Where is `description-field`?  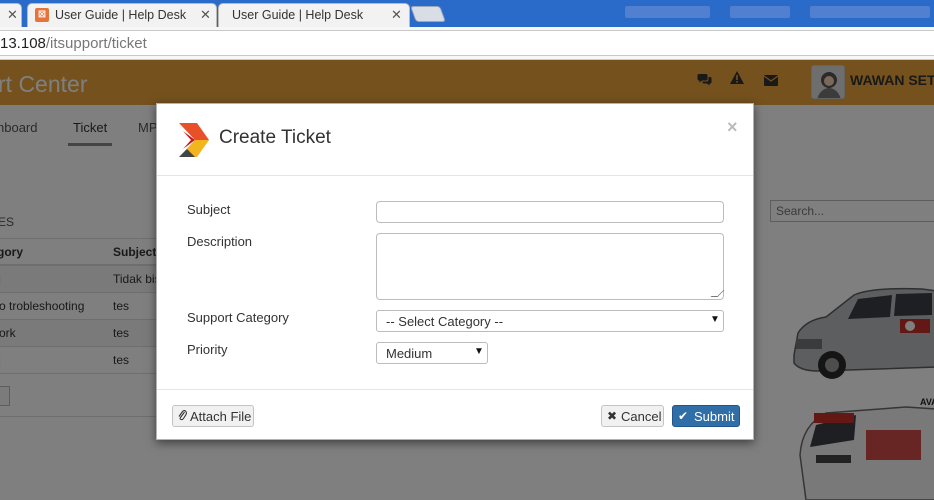 description-field is located at coordinates (550, 266).